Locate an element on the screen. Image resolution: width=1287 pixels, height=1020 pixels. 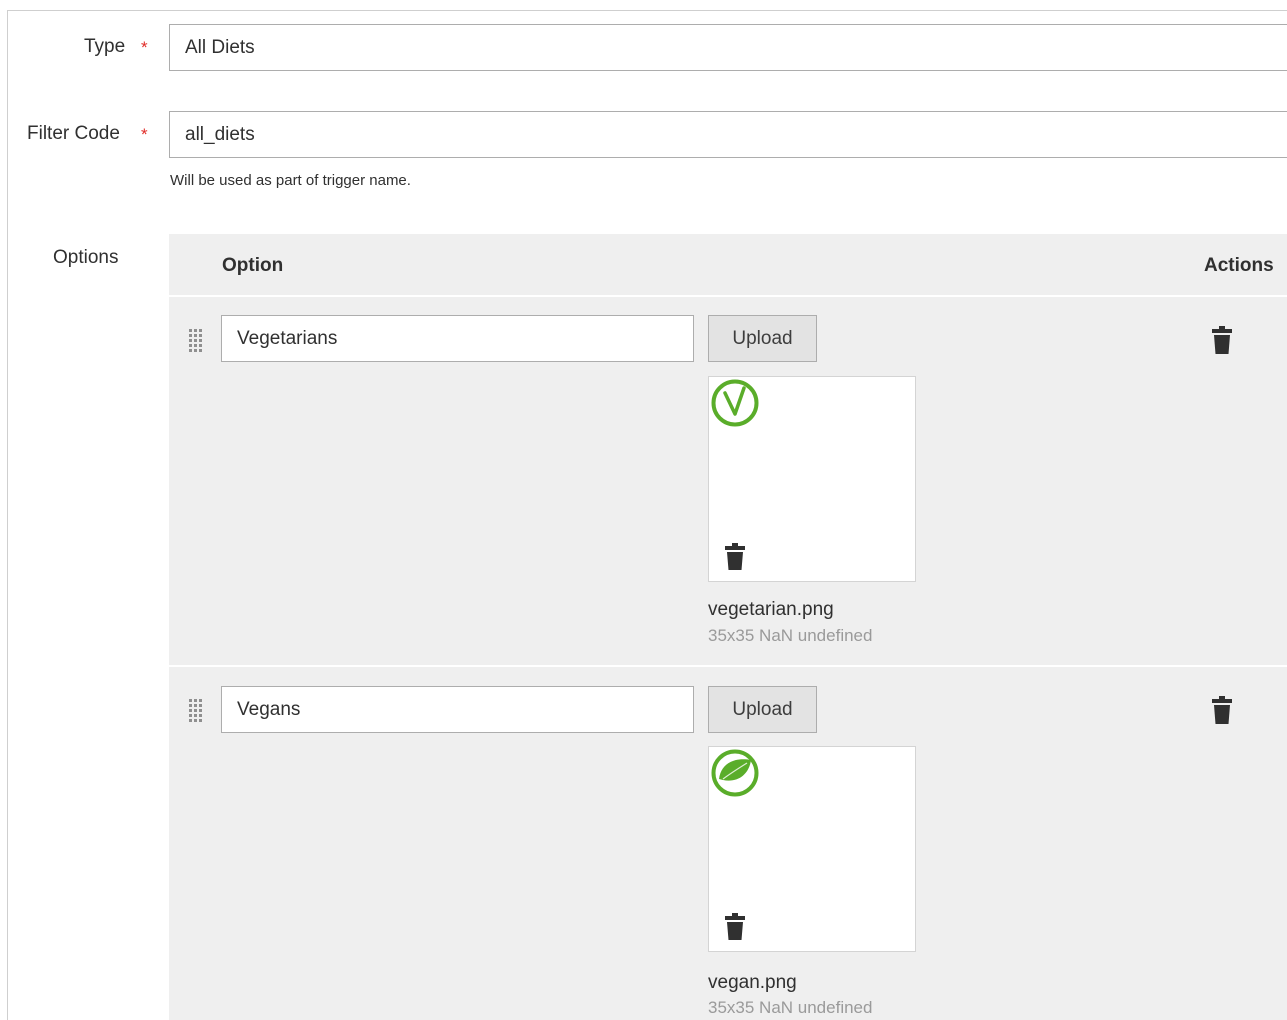
options-table-header: Option Actions is located at coordinates (728, 265).